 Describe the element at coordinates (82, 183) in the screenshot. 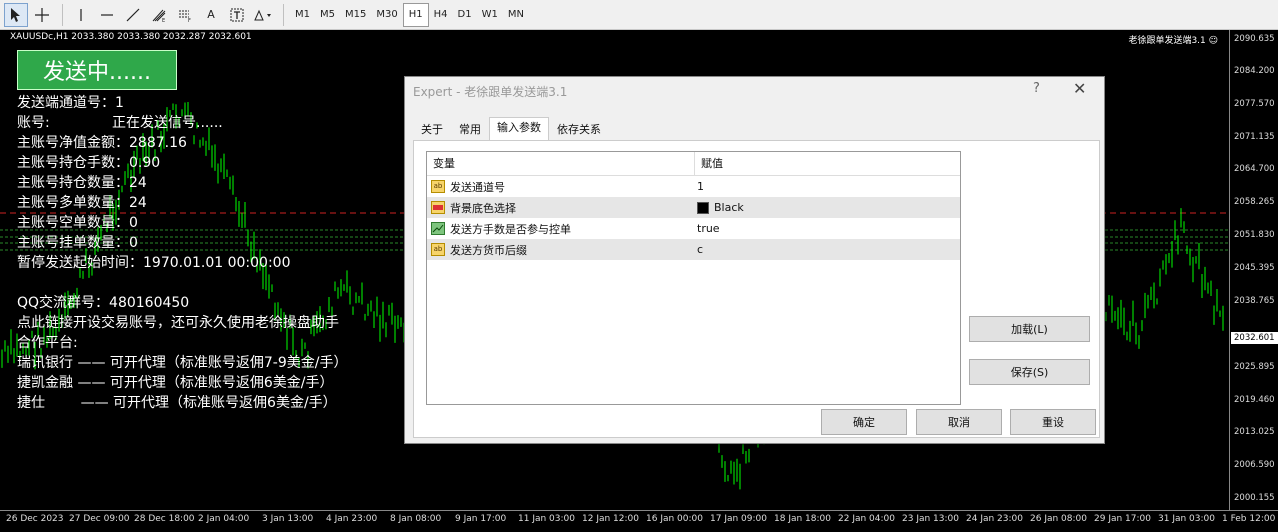

I see `info-line: 主账号持仓数量：24` at that location.